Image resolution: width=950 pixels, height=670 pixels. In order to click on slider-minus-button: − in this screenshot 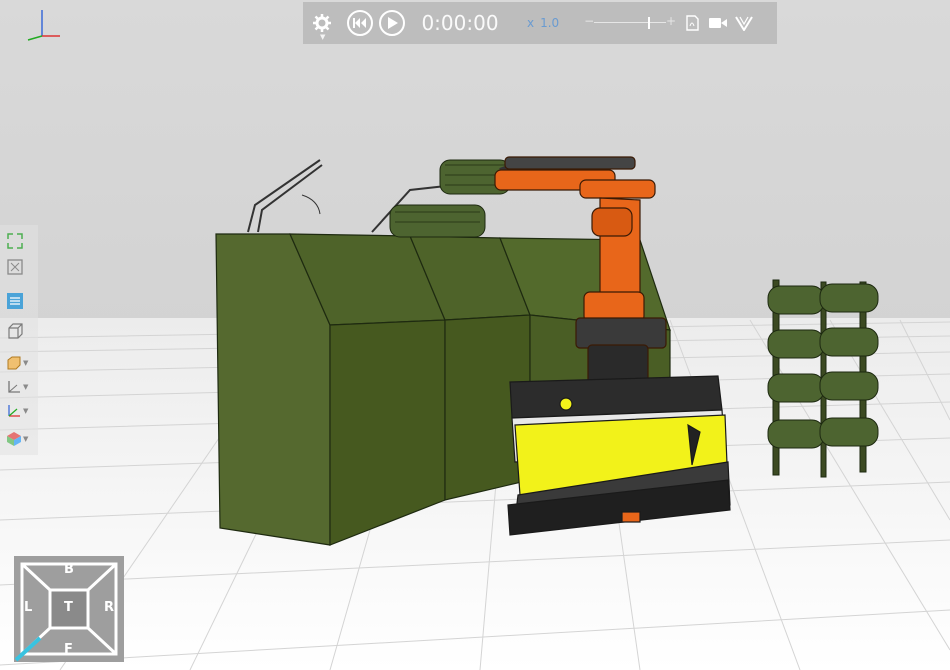, I will do `click(589, 21)`.